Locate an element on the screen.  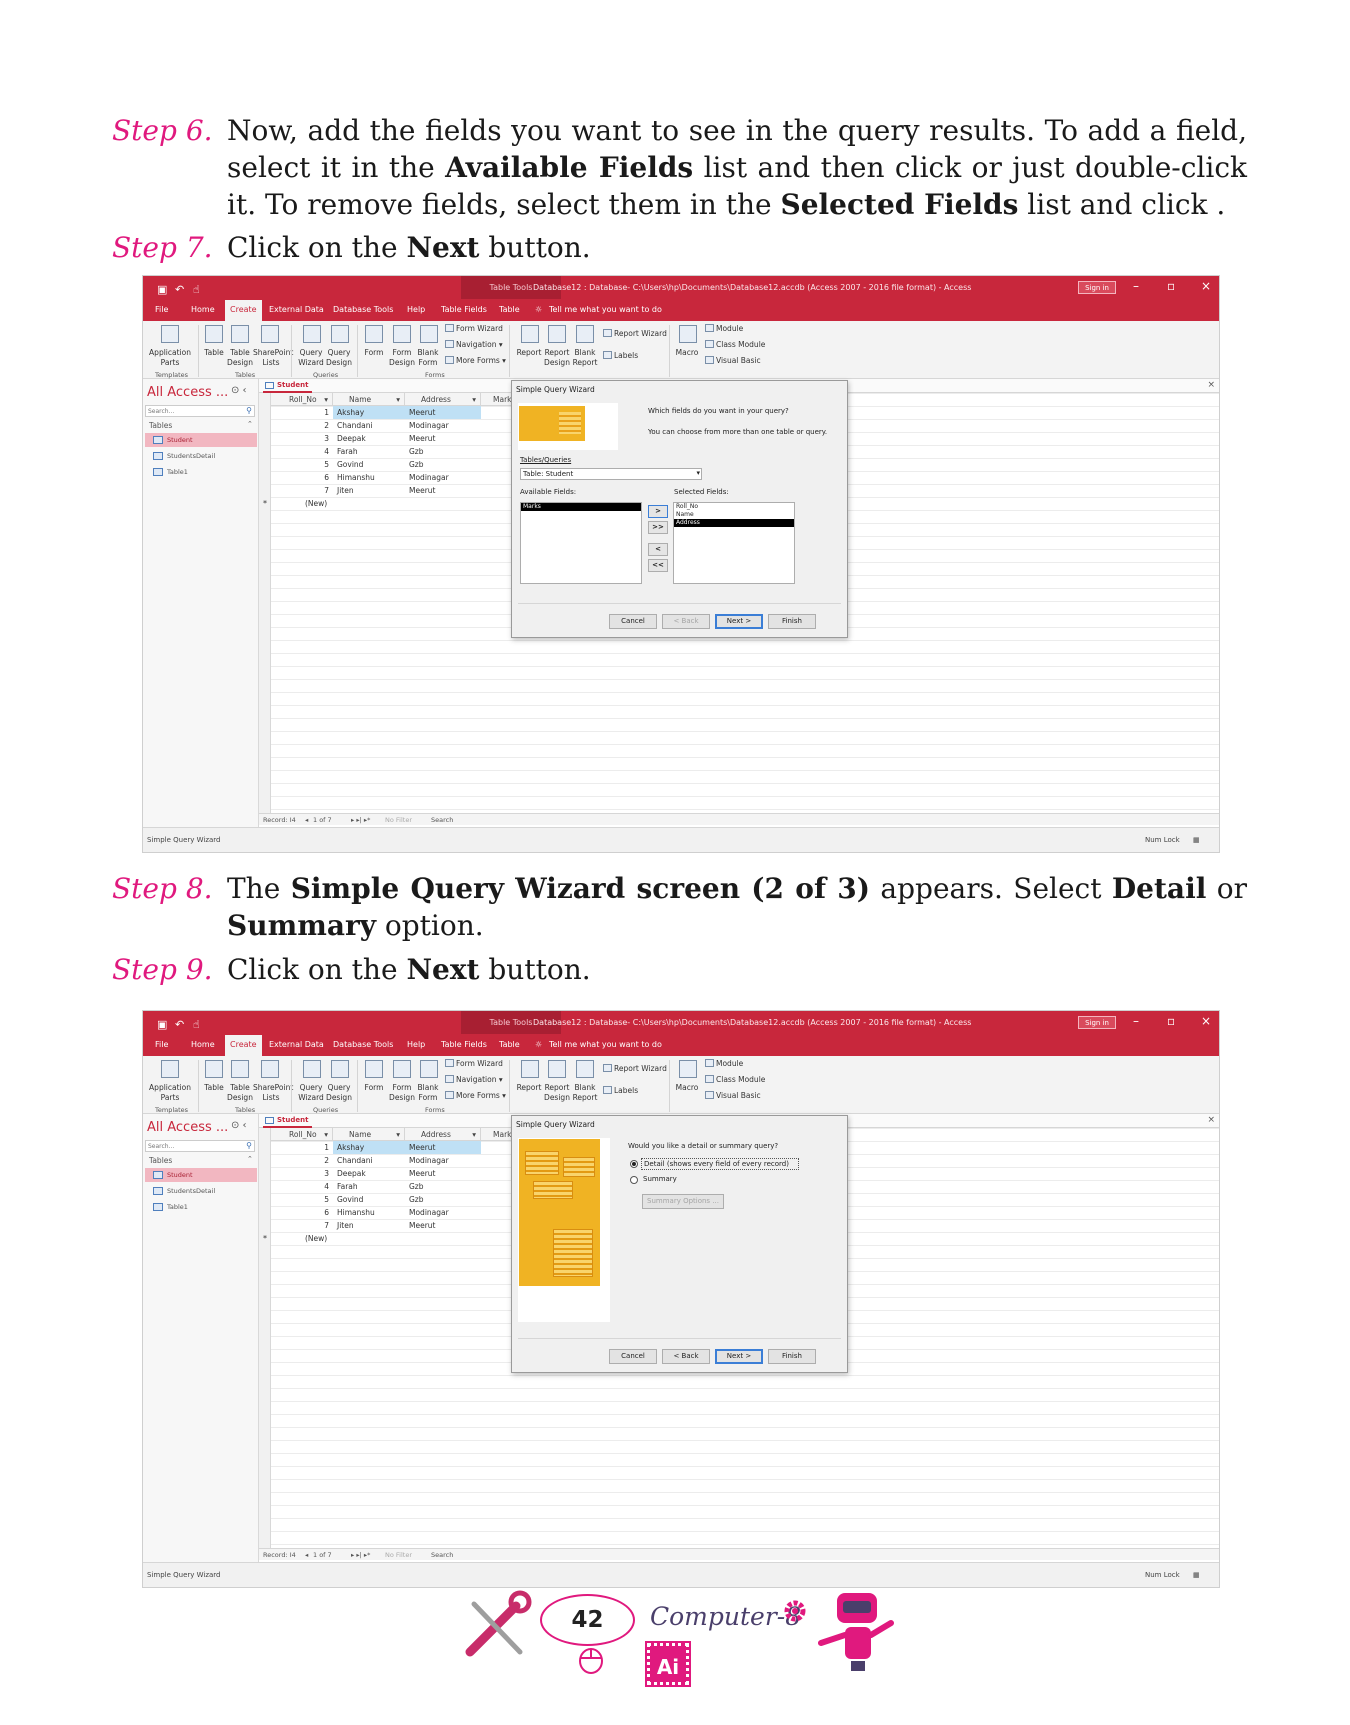
column-header: Roll_No ▾ is located at coordinates (302, 399).